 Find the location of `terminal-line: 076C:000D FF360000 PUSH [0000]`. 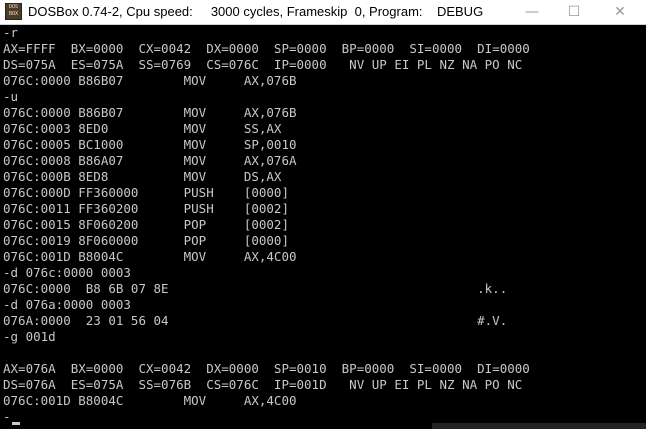

terminal-line: 076C:000D FF360000 PUSH [0000] is located at coordinates (146, 192).